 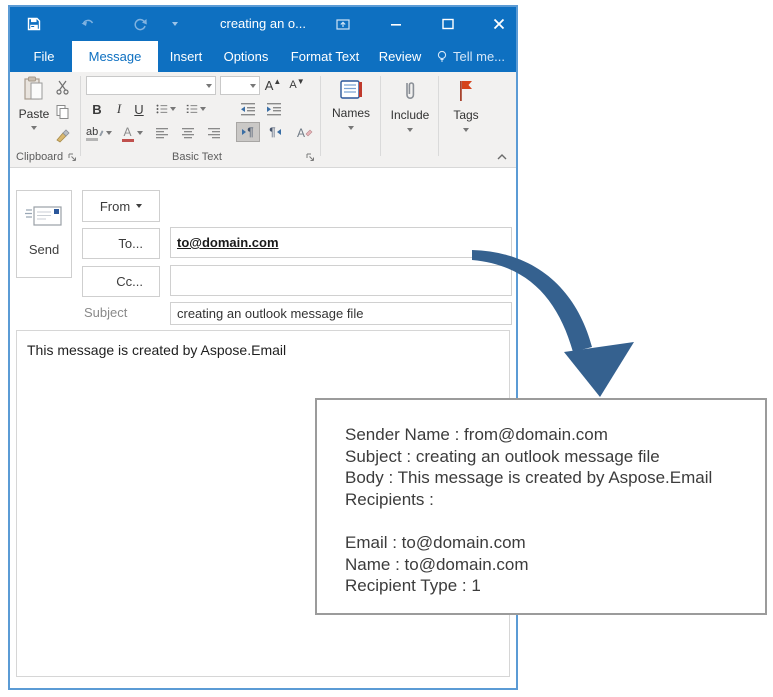 What do you see at coordinates (33, 88) in the screenshot?
I see `paste-icon` at bounding box center [33, 88].